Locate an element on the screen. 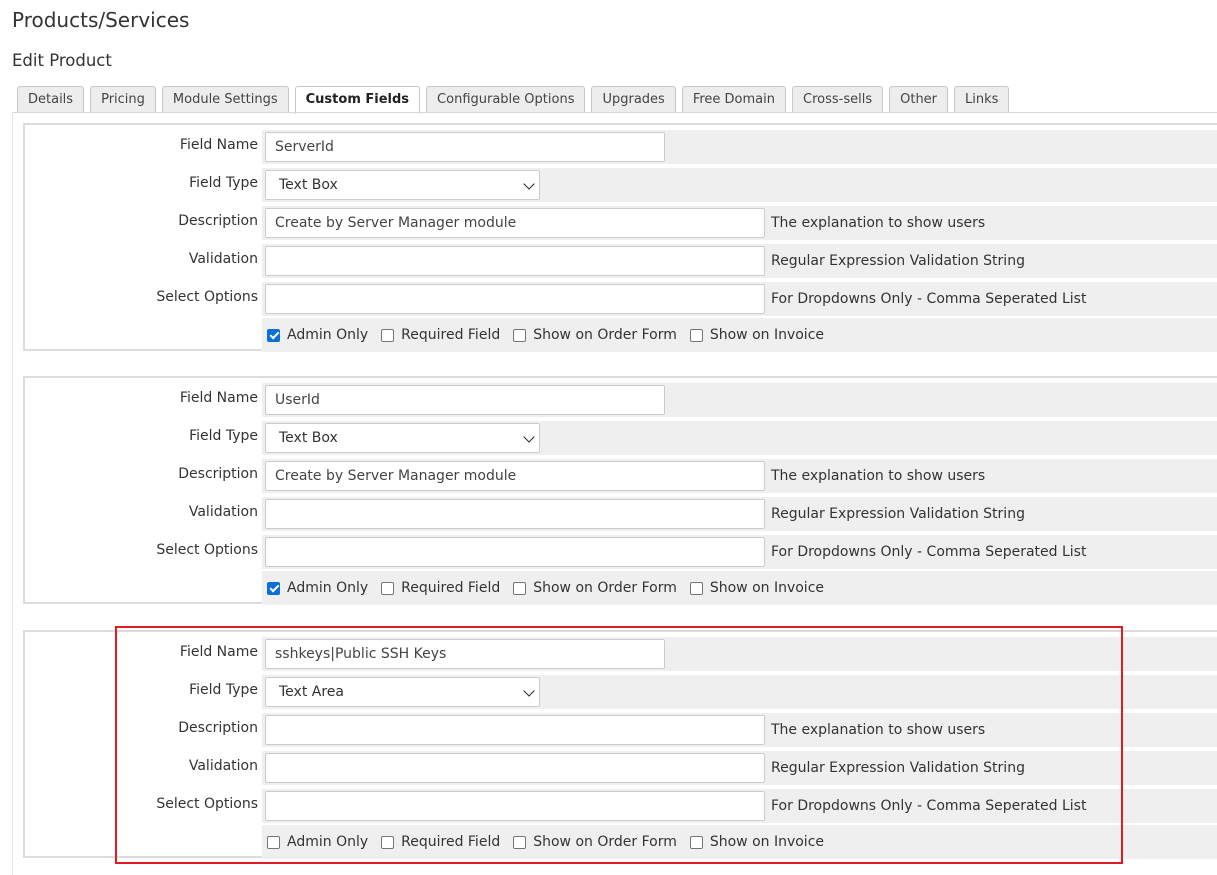  tab-configurable-options: Configurable Options is located at coordinates (506, 99).